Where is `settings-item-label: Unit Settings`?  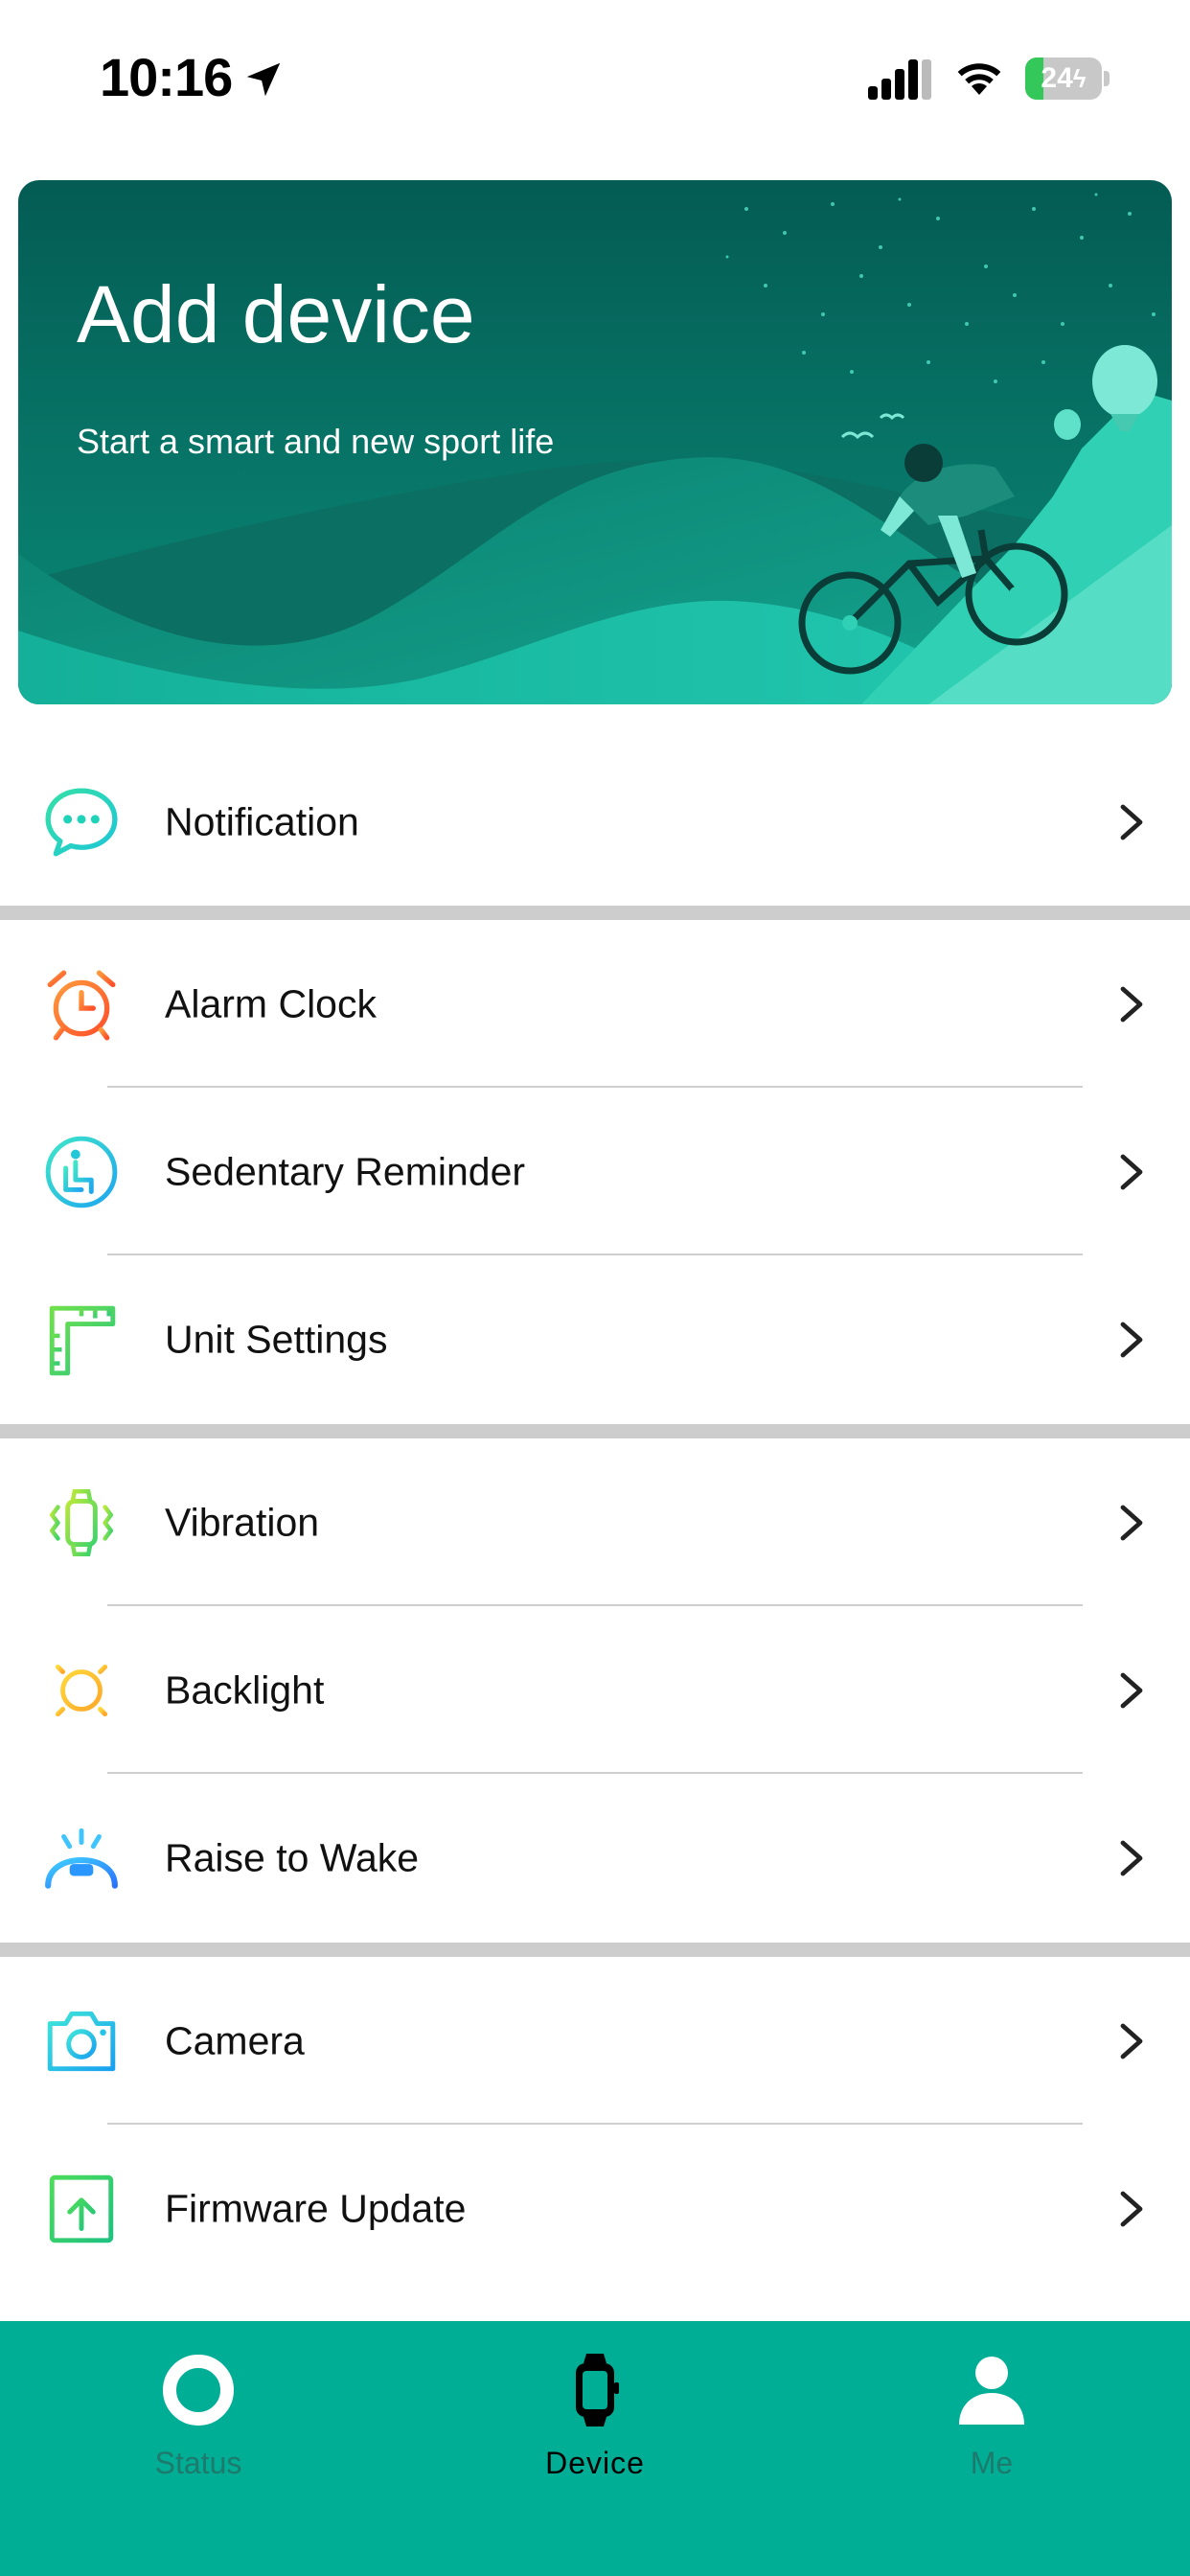
settings-item-label: Unit Settings is located at coordinates (277, 1339).